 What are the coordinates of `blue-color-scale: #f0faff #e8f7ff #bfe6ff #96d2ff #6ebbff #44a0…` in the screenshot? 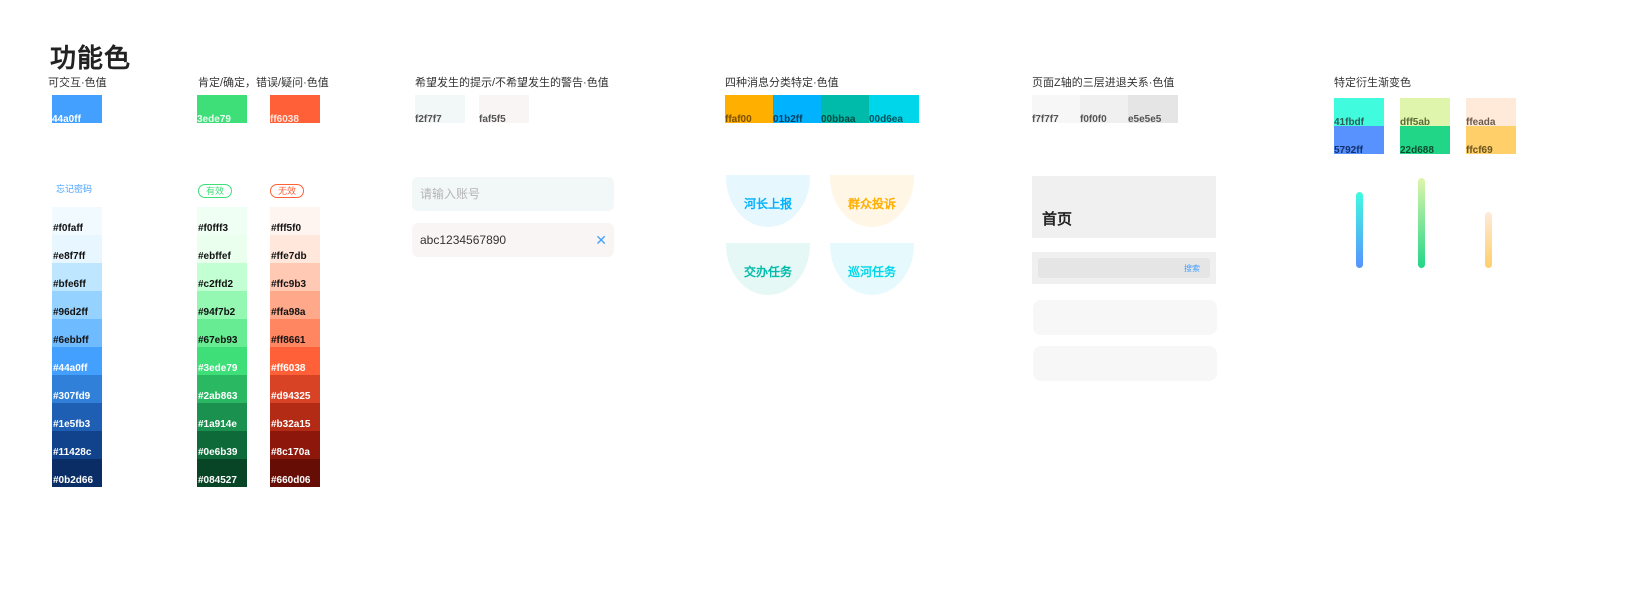 It's located at (77, 347).